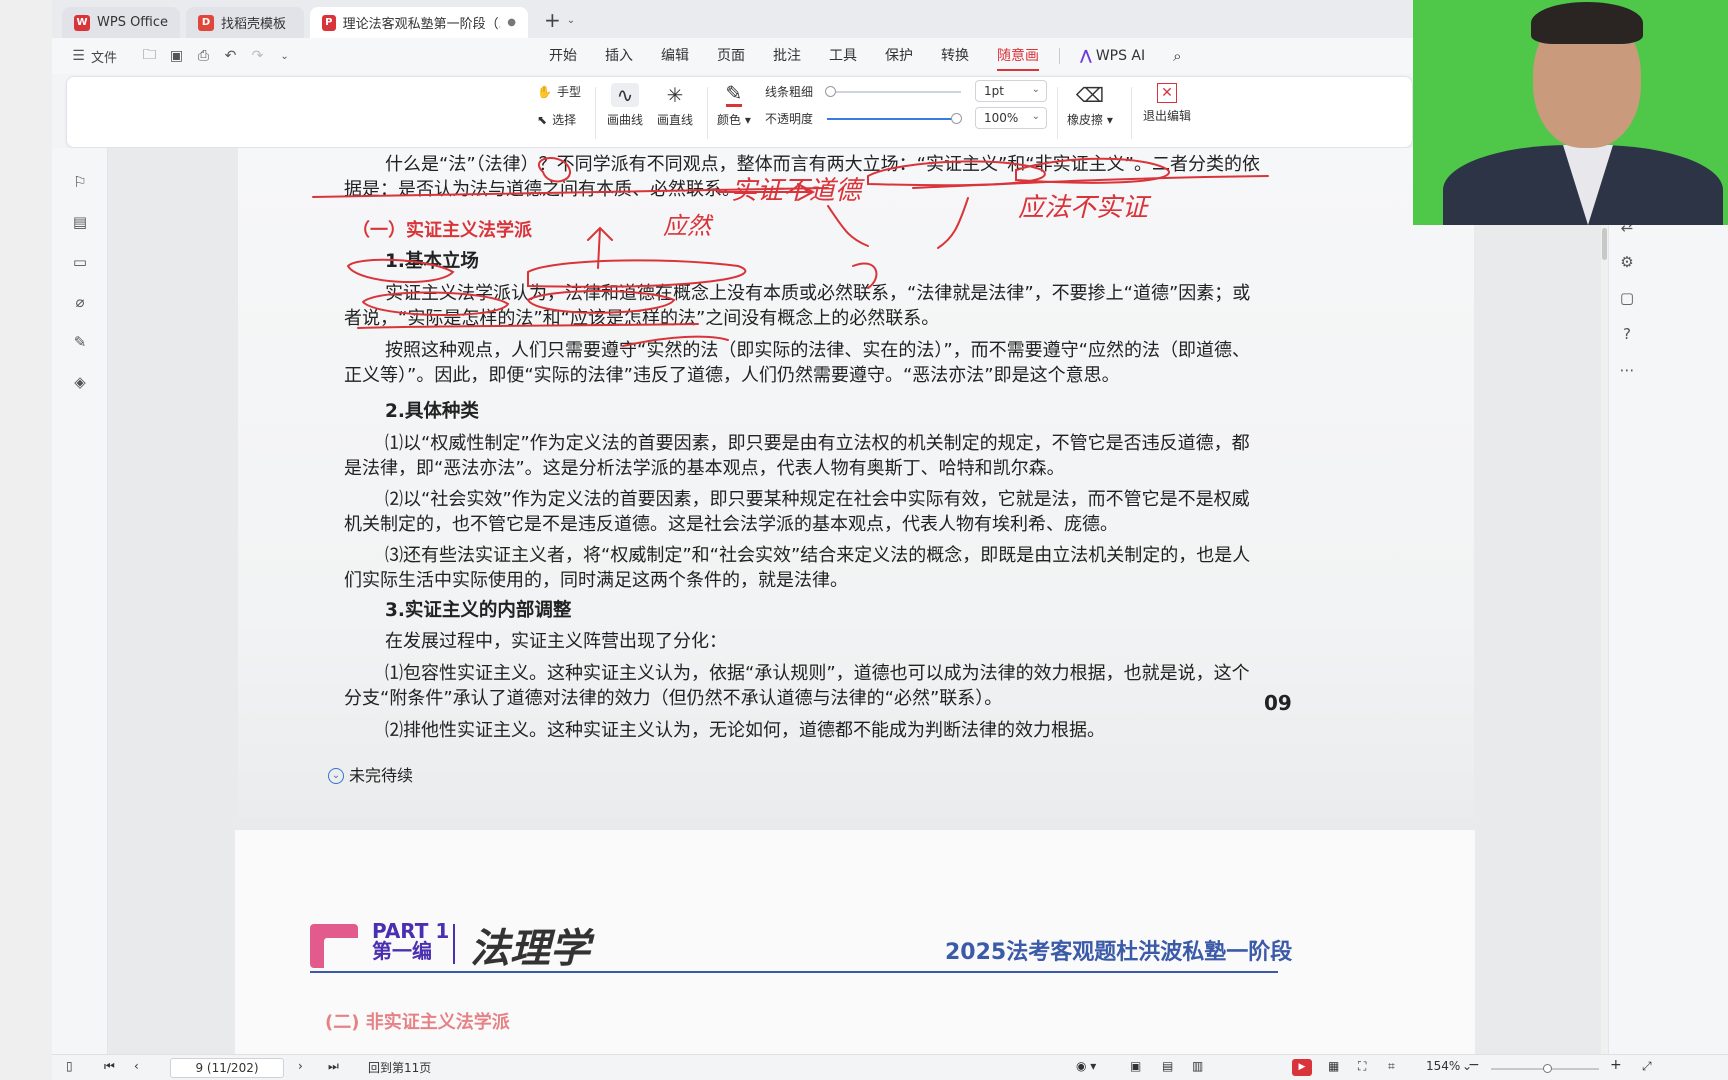 Image resolution: width=1728 pixels, height=1080 pixels. Describe the element at coordinates (80, 342) in the screenshot. I see `signature-icon: ✎` at that location.